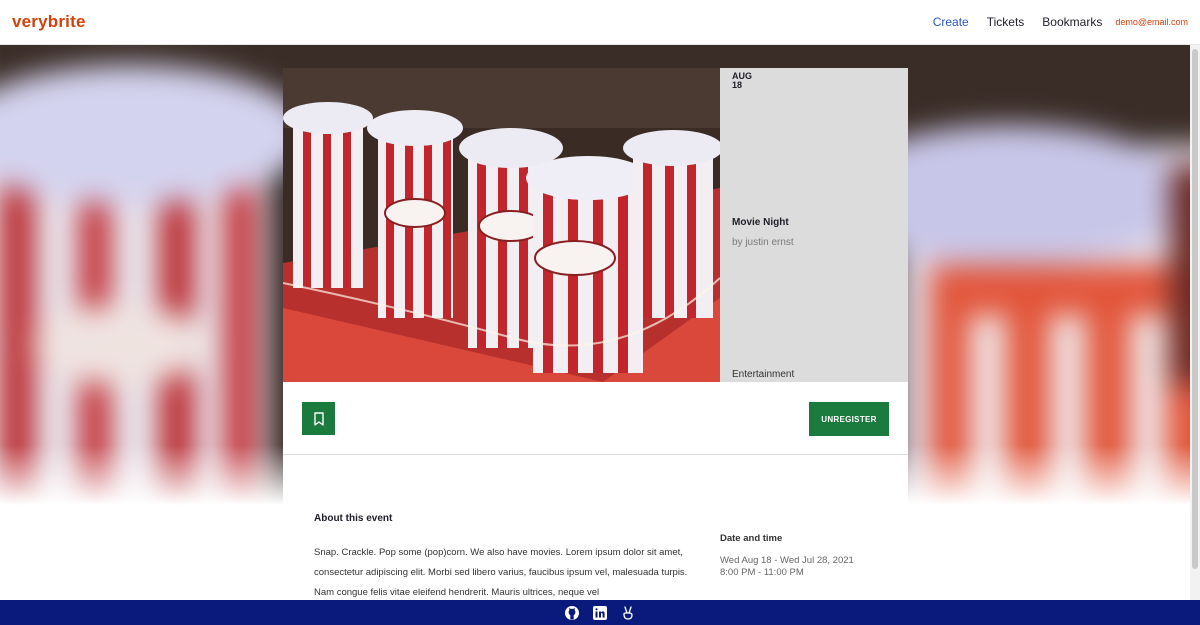 This screenshot has width=1200, height=625. I want to click on nav-tickets-link: Tickets, so click(1006, 22).